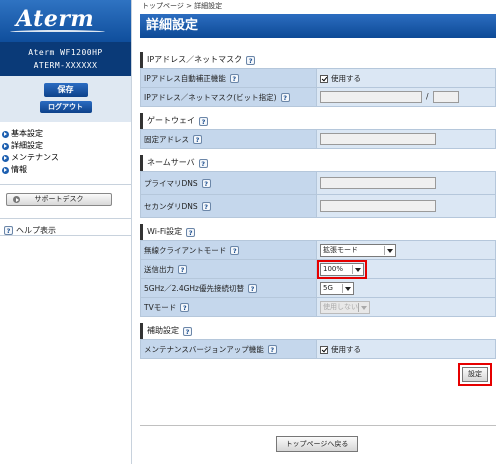 This screenshot has height=464, width=500. What do you see at coordinates (65, 65) in the screenshot?
I see `device-id: ATERM-XXXXXX` at bounding box center [65, 65].